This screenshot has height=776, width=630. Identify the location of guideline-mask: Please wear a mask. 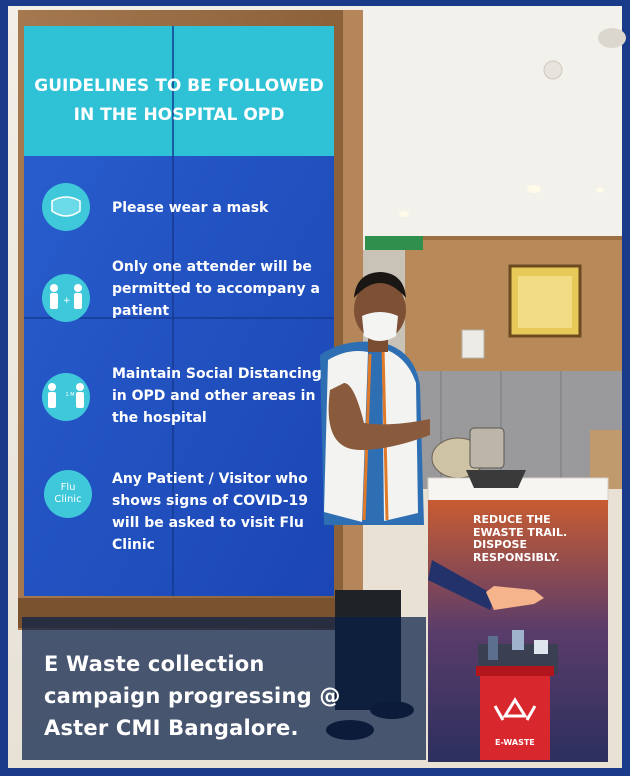
(190, 208).